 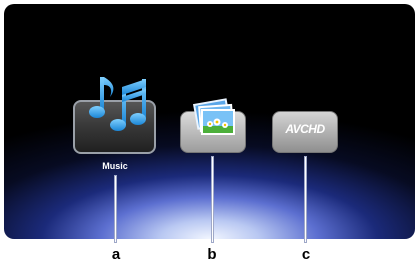 I want to click on callout-b: b, so click(x=212, y=254).